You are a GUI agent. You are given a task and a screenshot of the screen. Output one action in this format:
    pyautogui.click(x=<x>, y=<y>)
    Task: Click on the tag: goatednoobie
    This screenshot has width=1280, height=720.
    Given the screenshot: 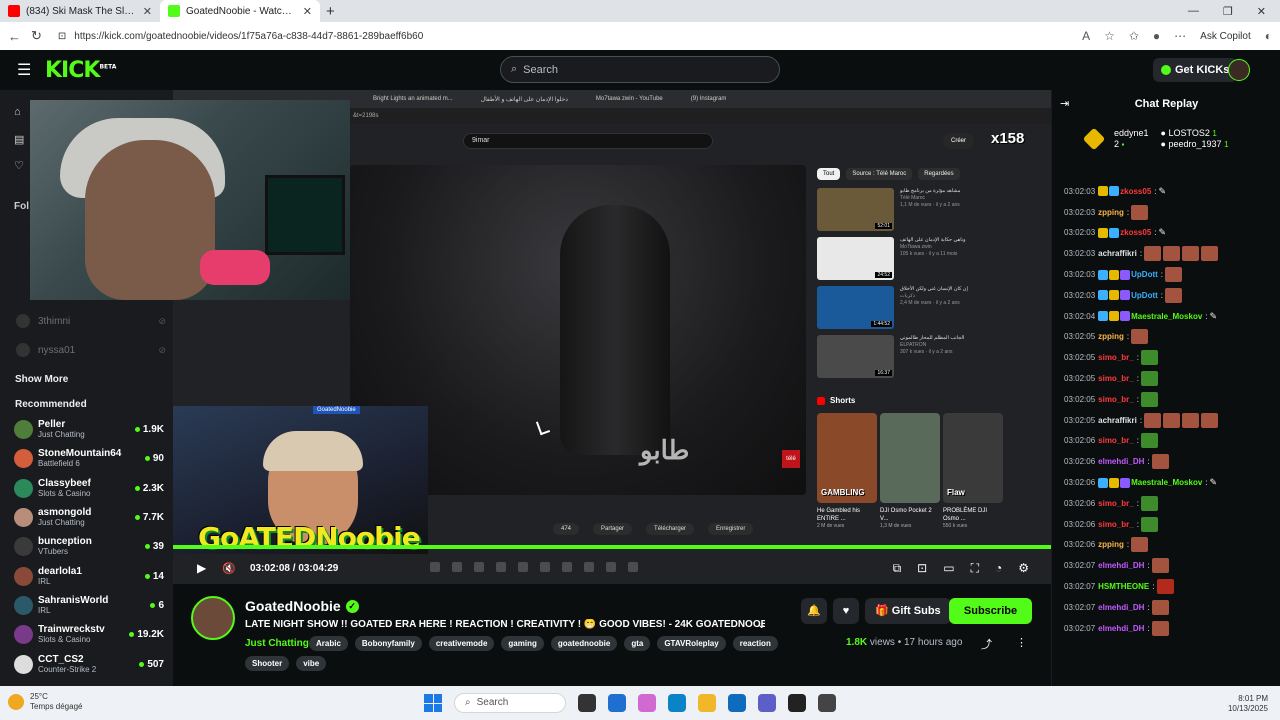 What is the action you would take?
    pyautogui.click(x=584, y=643)
    